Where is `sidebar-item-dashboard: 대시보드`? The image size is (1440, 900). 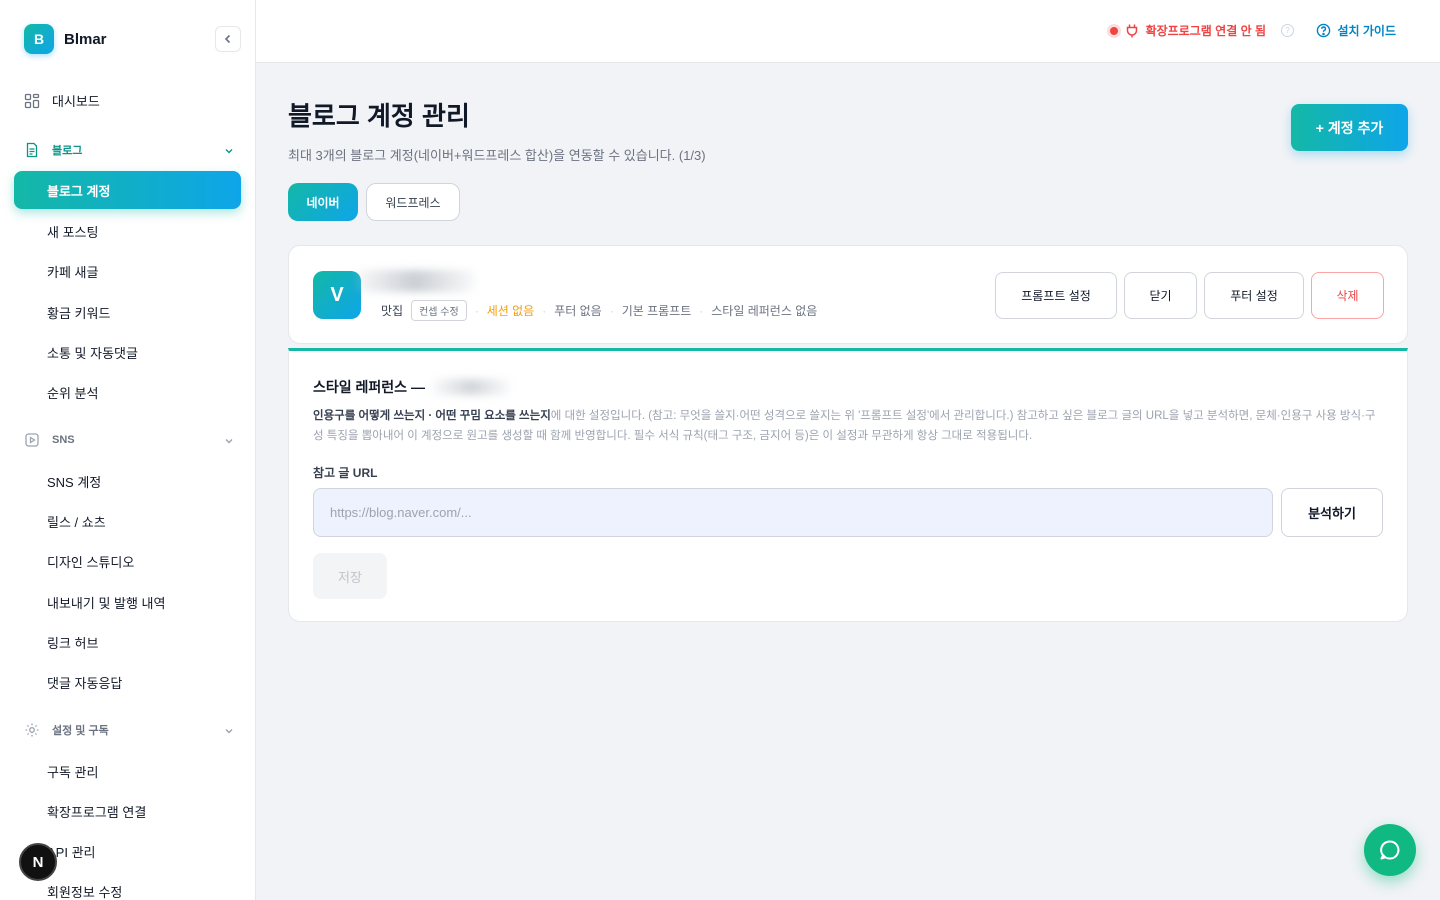 sidebar-item-dashboard: 대시보드 is located at coordinates (62, 100).